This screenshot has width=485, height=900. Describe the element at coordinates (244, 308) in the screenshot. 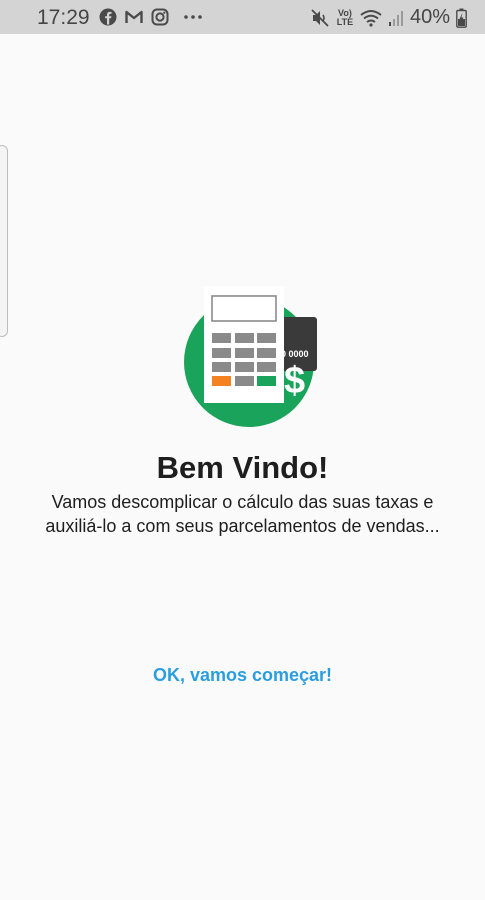

I see `calculator-screen` at that location.